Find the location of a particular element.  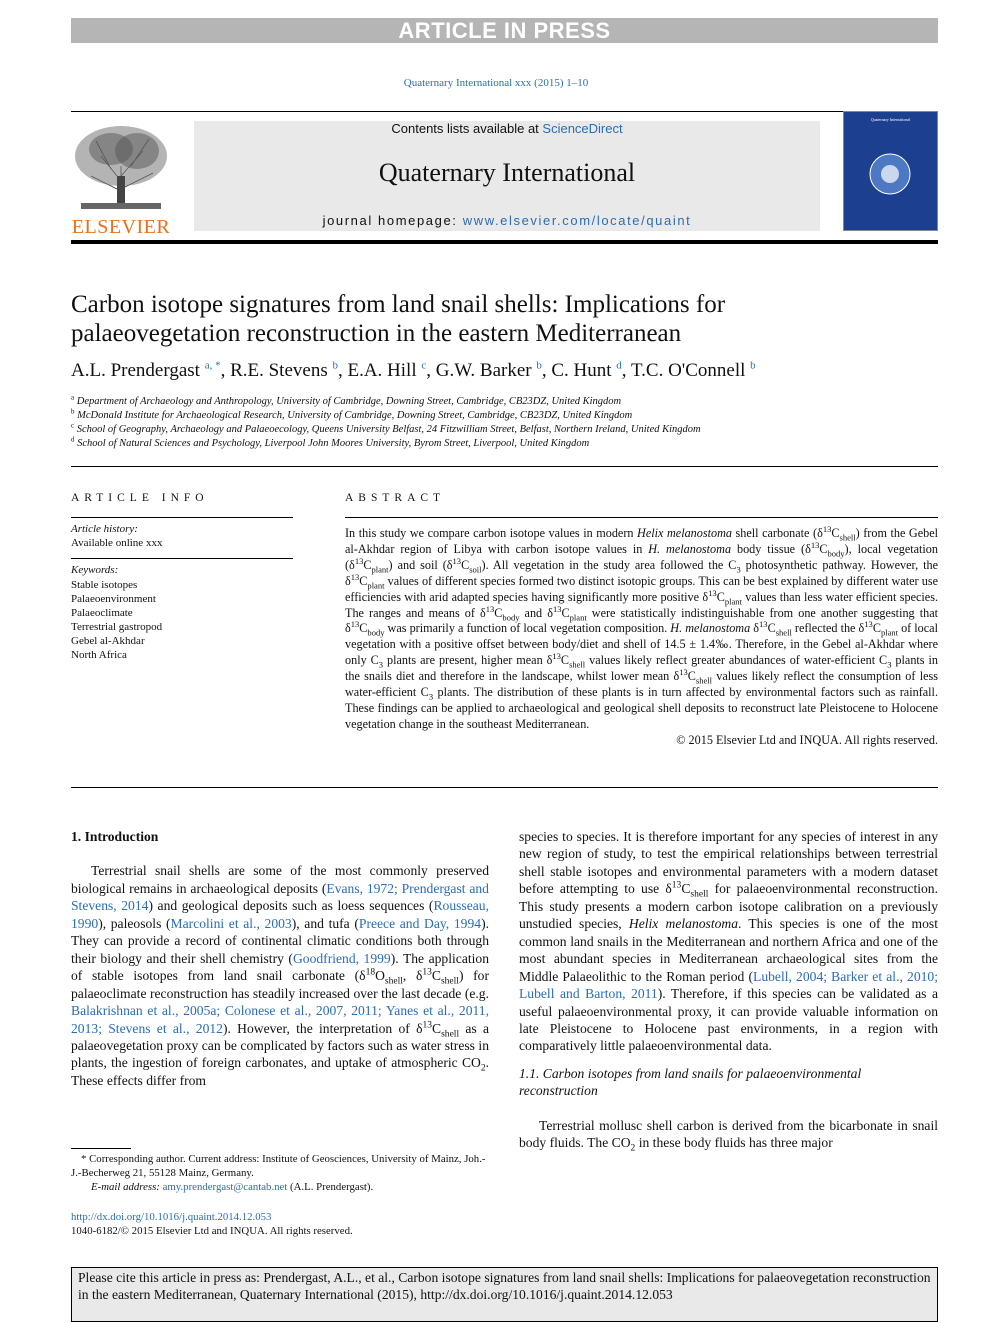

history-value: Available online xxx is located at coordinates (117, 543).